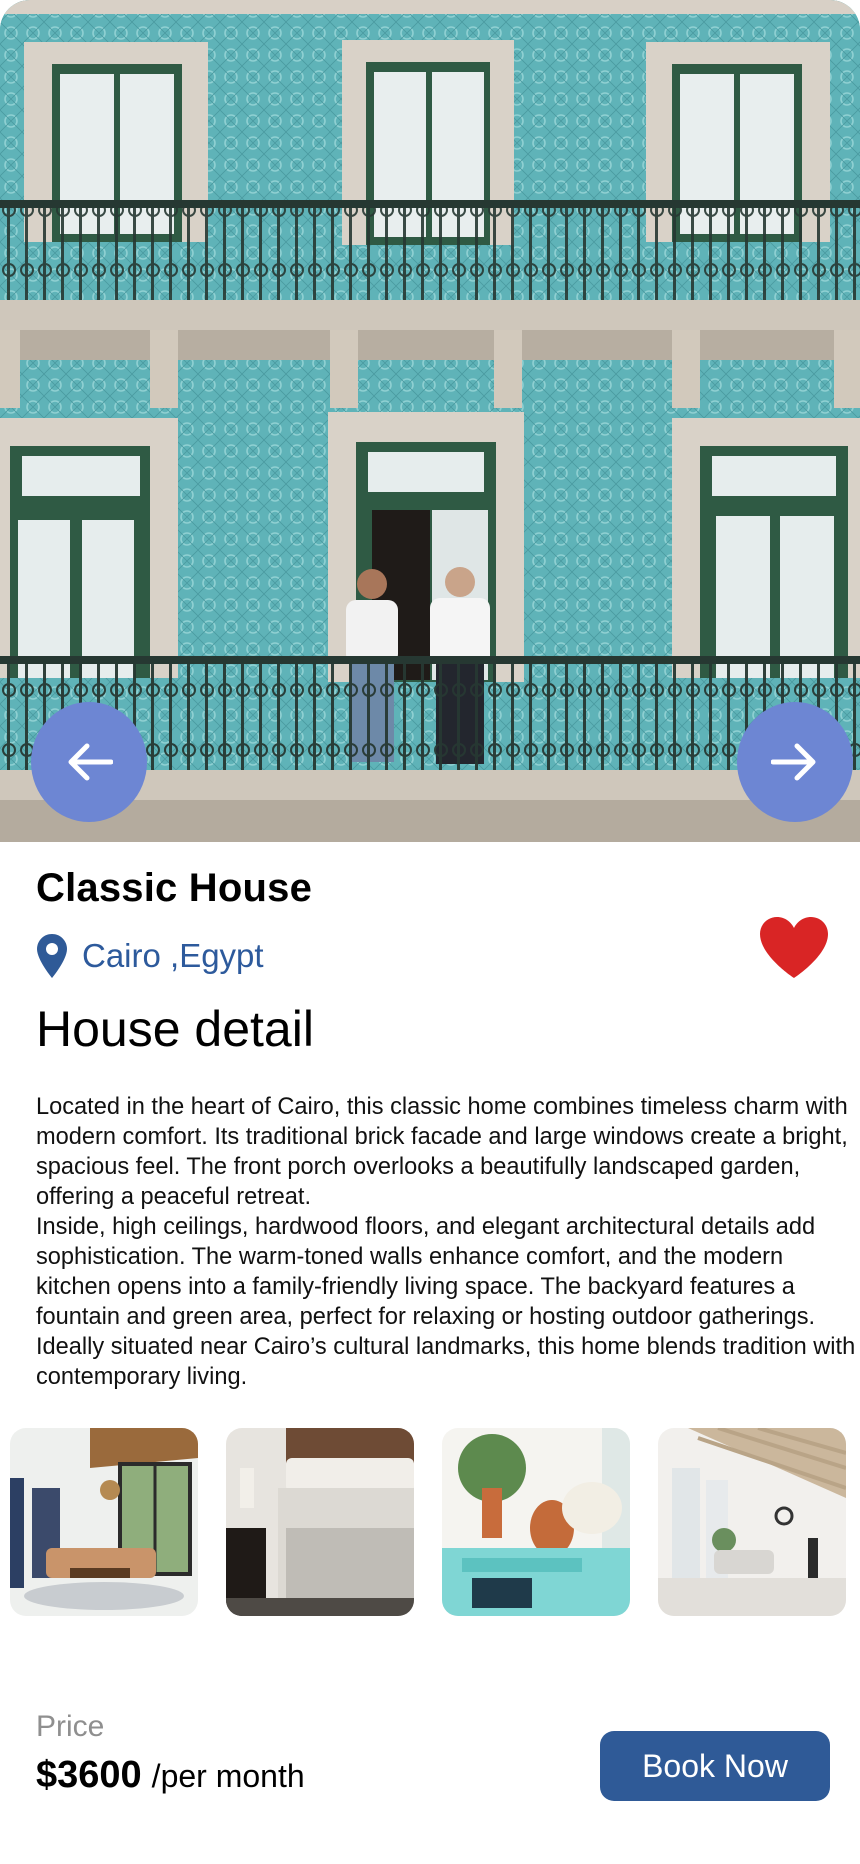 The width and height of the screenshot is (860, 1864). Describe the element at coordinates (104, 1522) in the screenshot. I see `gallery-thumbnail-living-room` at that location.